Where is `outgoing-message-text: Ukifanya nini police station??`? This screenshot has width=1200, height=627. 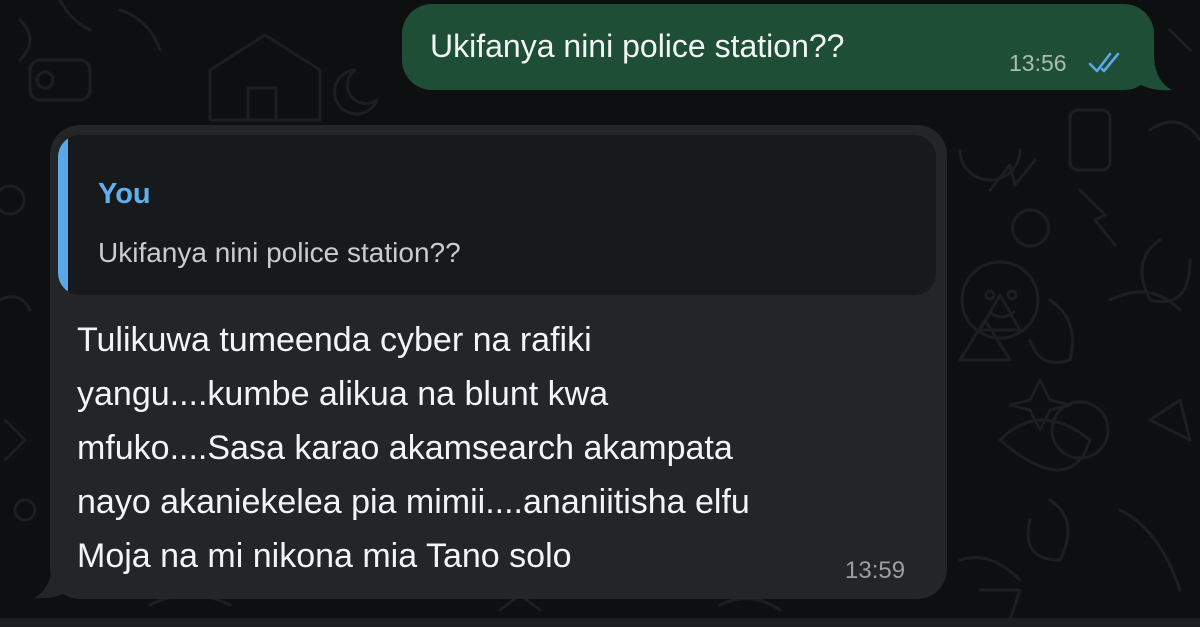 outgoing-message-text: Ukifanya nini police station?? is located at coordinates (637, 46).